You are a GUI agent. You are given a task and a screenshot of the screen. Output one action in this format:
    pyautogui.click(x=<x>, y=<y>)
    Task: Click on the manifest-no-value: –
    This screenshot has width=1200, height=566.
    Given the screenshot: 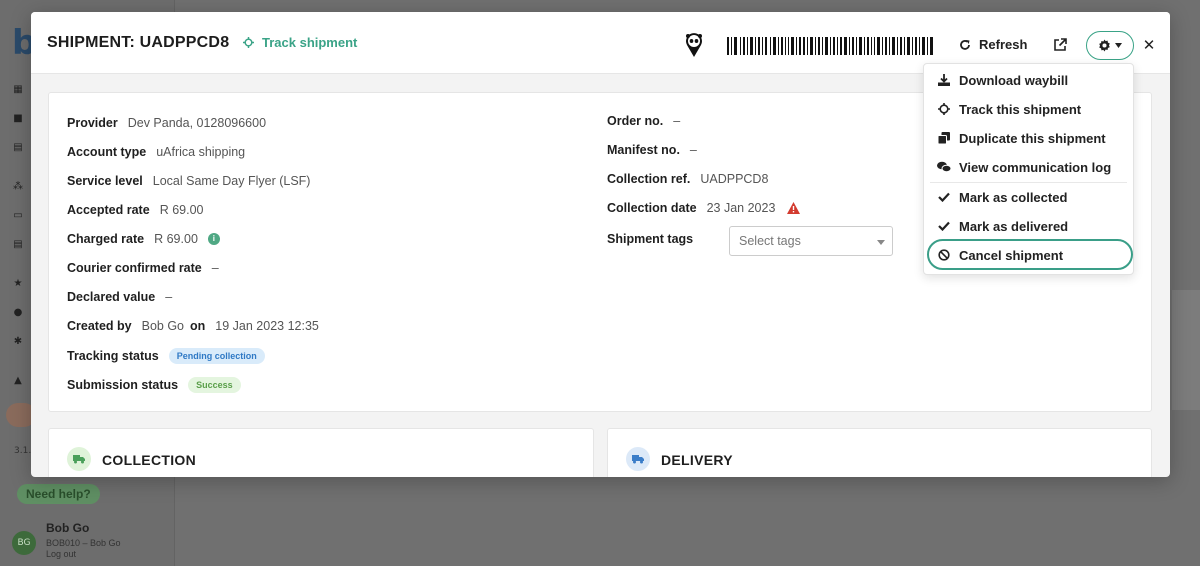 What is the action you would take?
    pyautogui.click(x=693, y=150)
    